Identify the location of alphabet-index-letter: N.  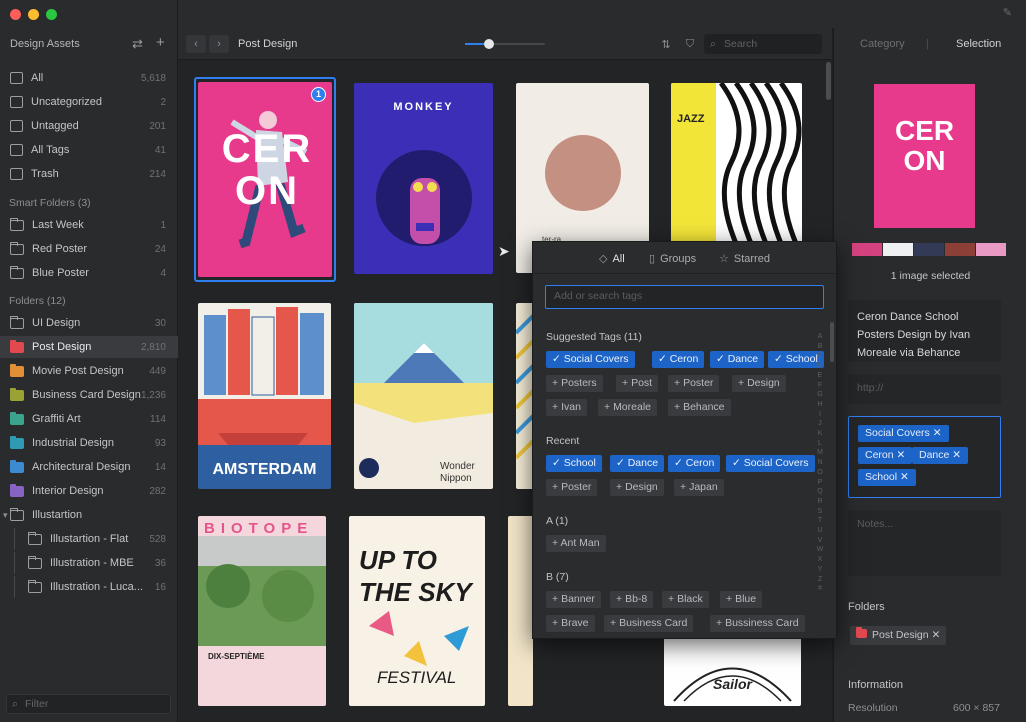
(820, 463).